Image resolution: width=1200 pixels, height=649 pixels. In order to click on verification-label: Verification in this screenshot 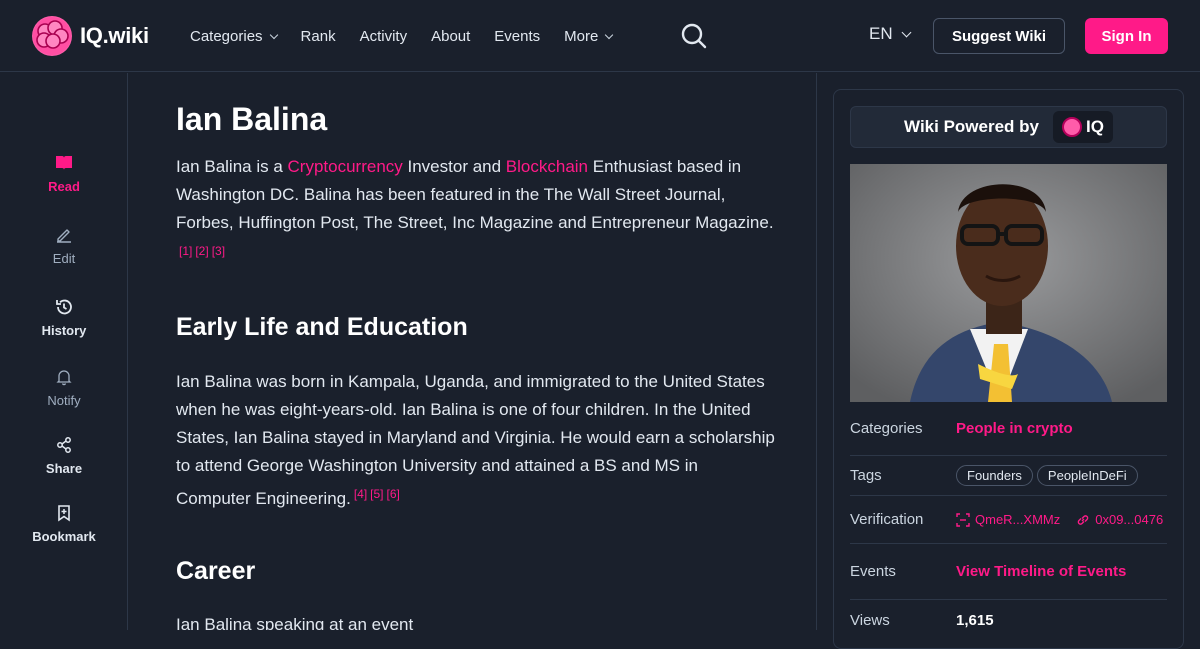, I will do `click(887, 519)`.